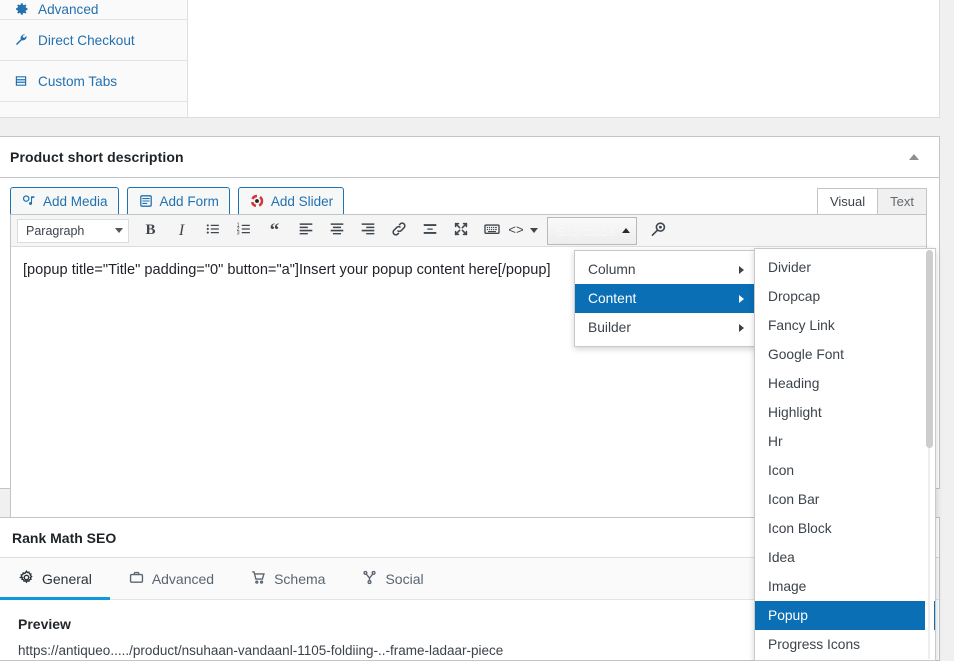 Image resolution: width=954 pixels, height=661 pixels. What do you see at coordinates (75, 202) in the screenshot?
I see `add-media-label: Add Media` at bounding box center [75, 202].